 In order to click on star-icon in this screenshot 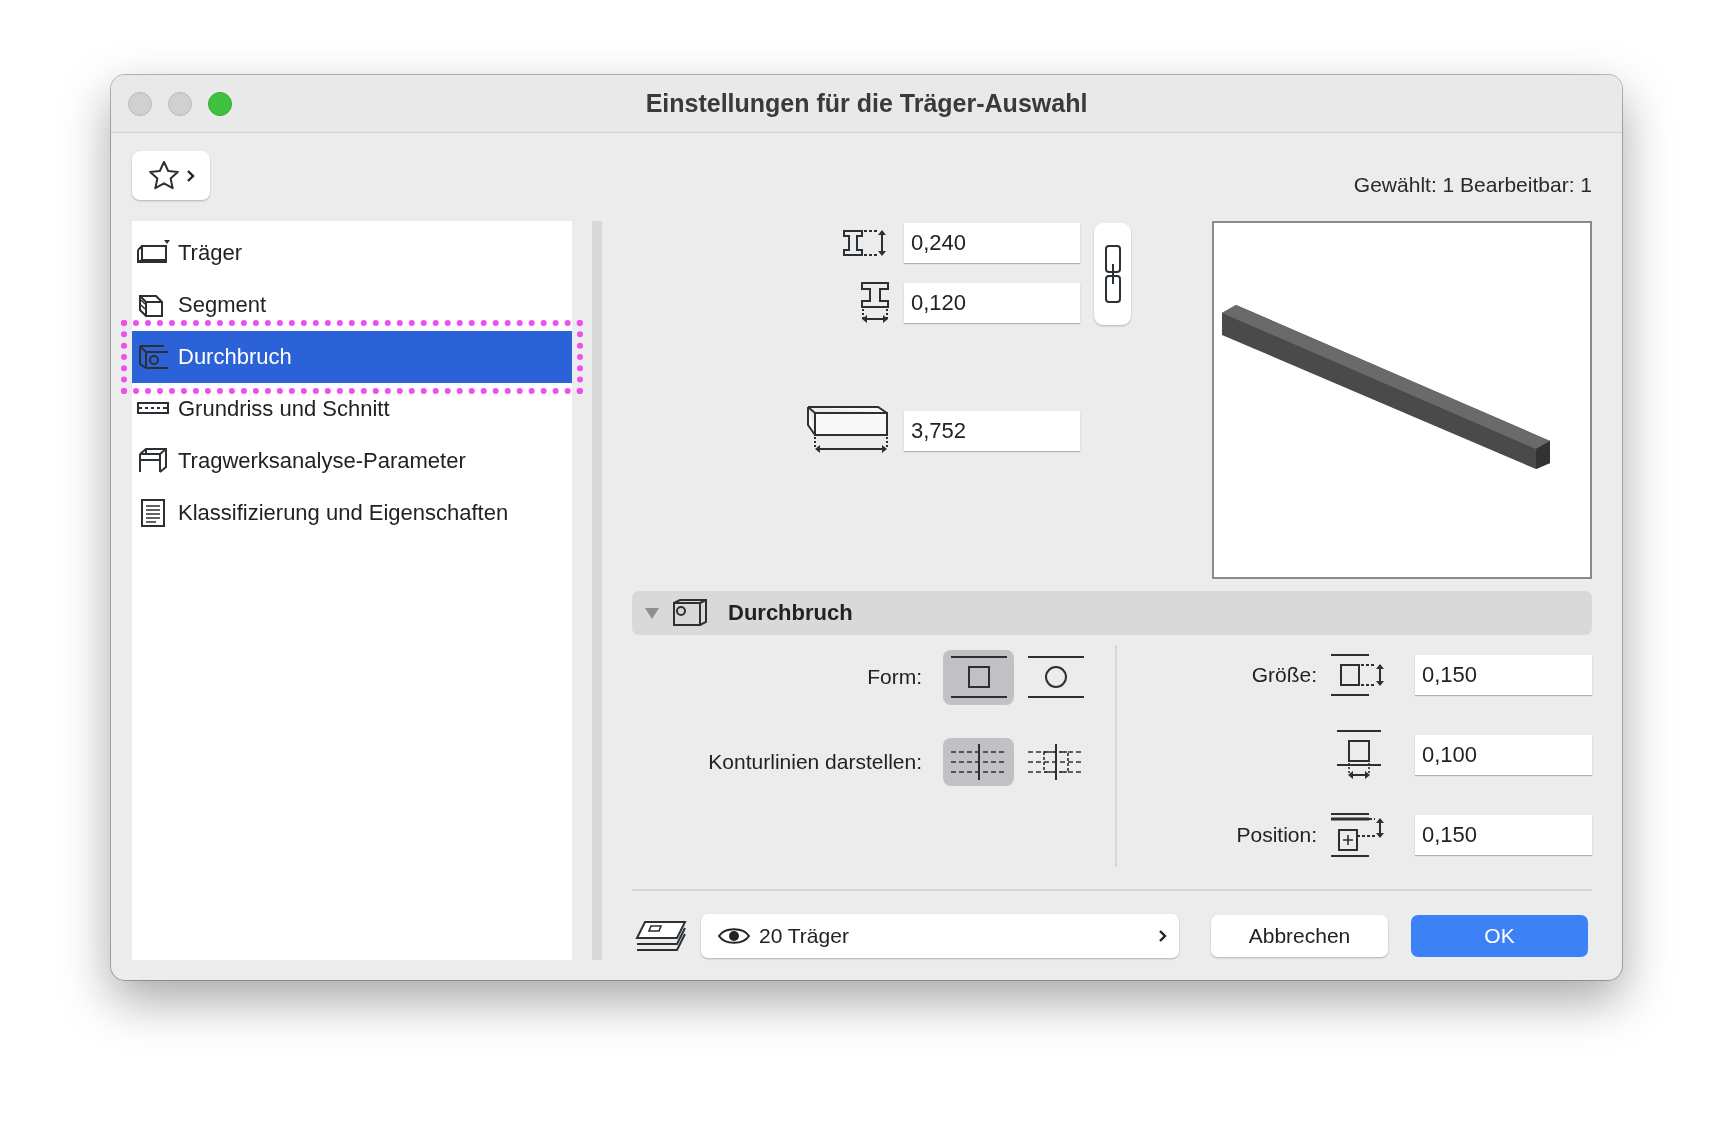, I will do `click(163, 175)`.